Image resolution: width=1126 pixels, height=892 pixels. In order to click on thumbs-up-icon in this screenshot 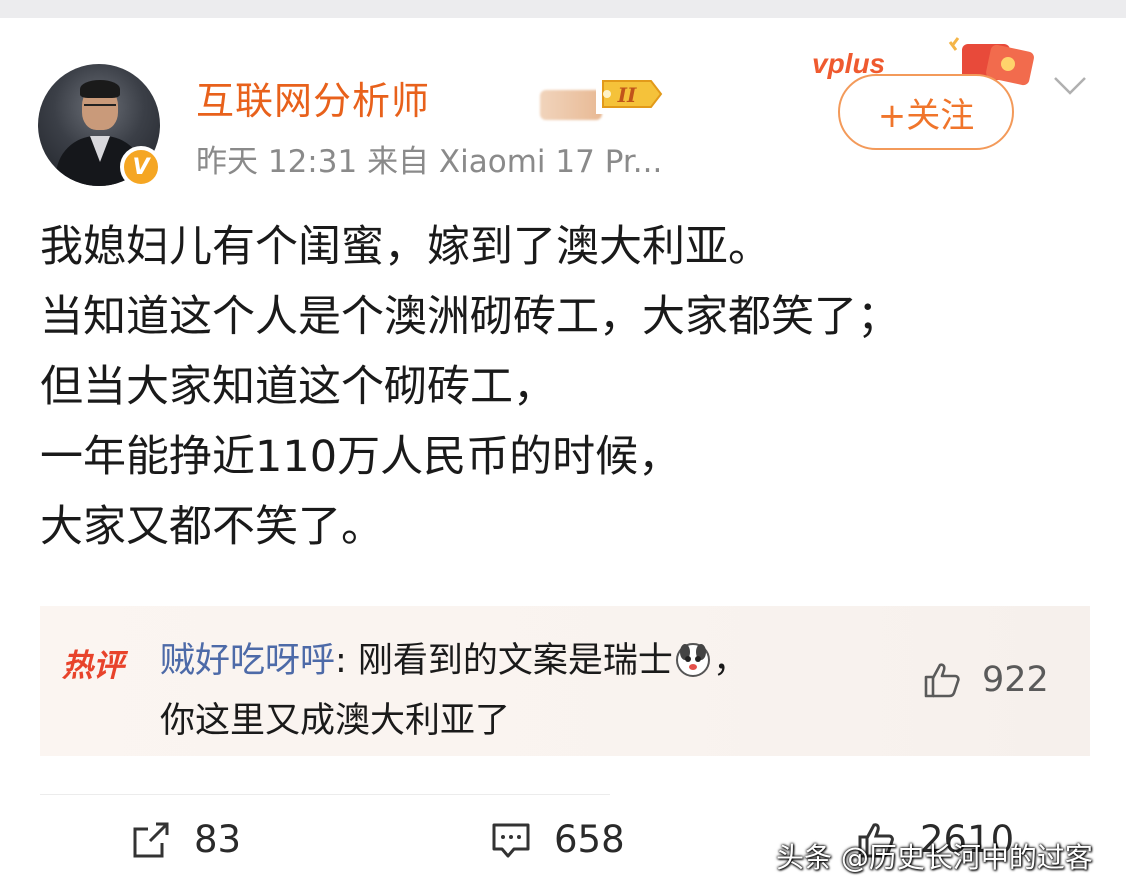, I will do `click(942, 680)`.